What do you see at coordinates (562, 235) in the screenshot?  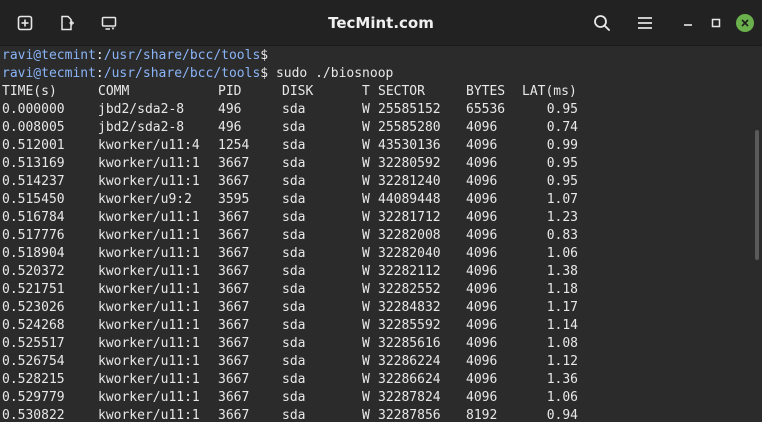 I see `table-cell: 0.83` at bounding box center [562, 235].